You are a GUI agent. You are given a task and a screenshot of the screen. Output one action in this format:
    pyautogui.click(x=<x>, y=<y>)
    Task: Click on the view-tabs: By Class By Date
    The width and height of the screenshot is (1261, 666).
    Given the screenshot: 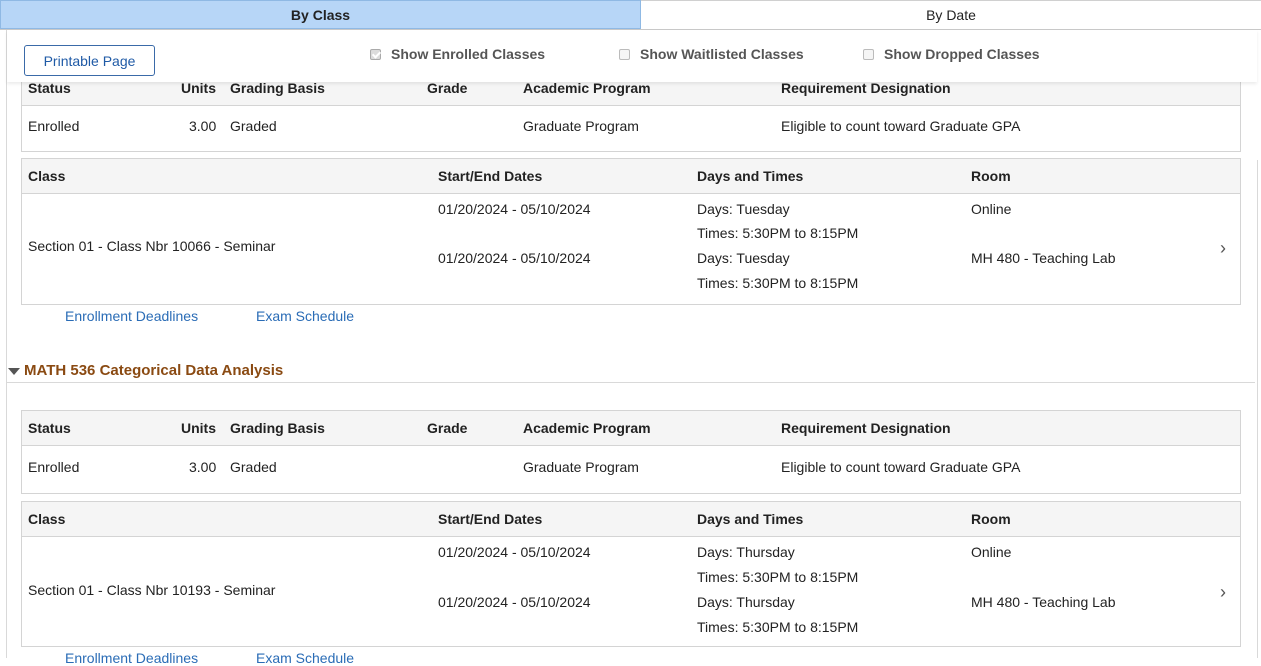 What is the action you would take?
    pyautogui.click(x=630, y=15)
    